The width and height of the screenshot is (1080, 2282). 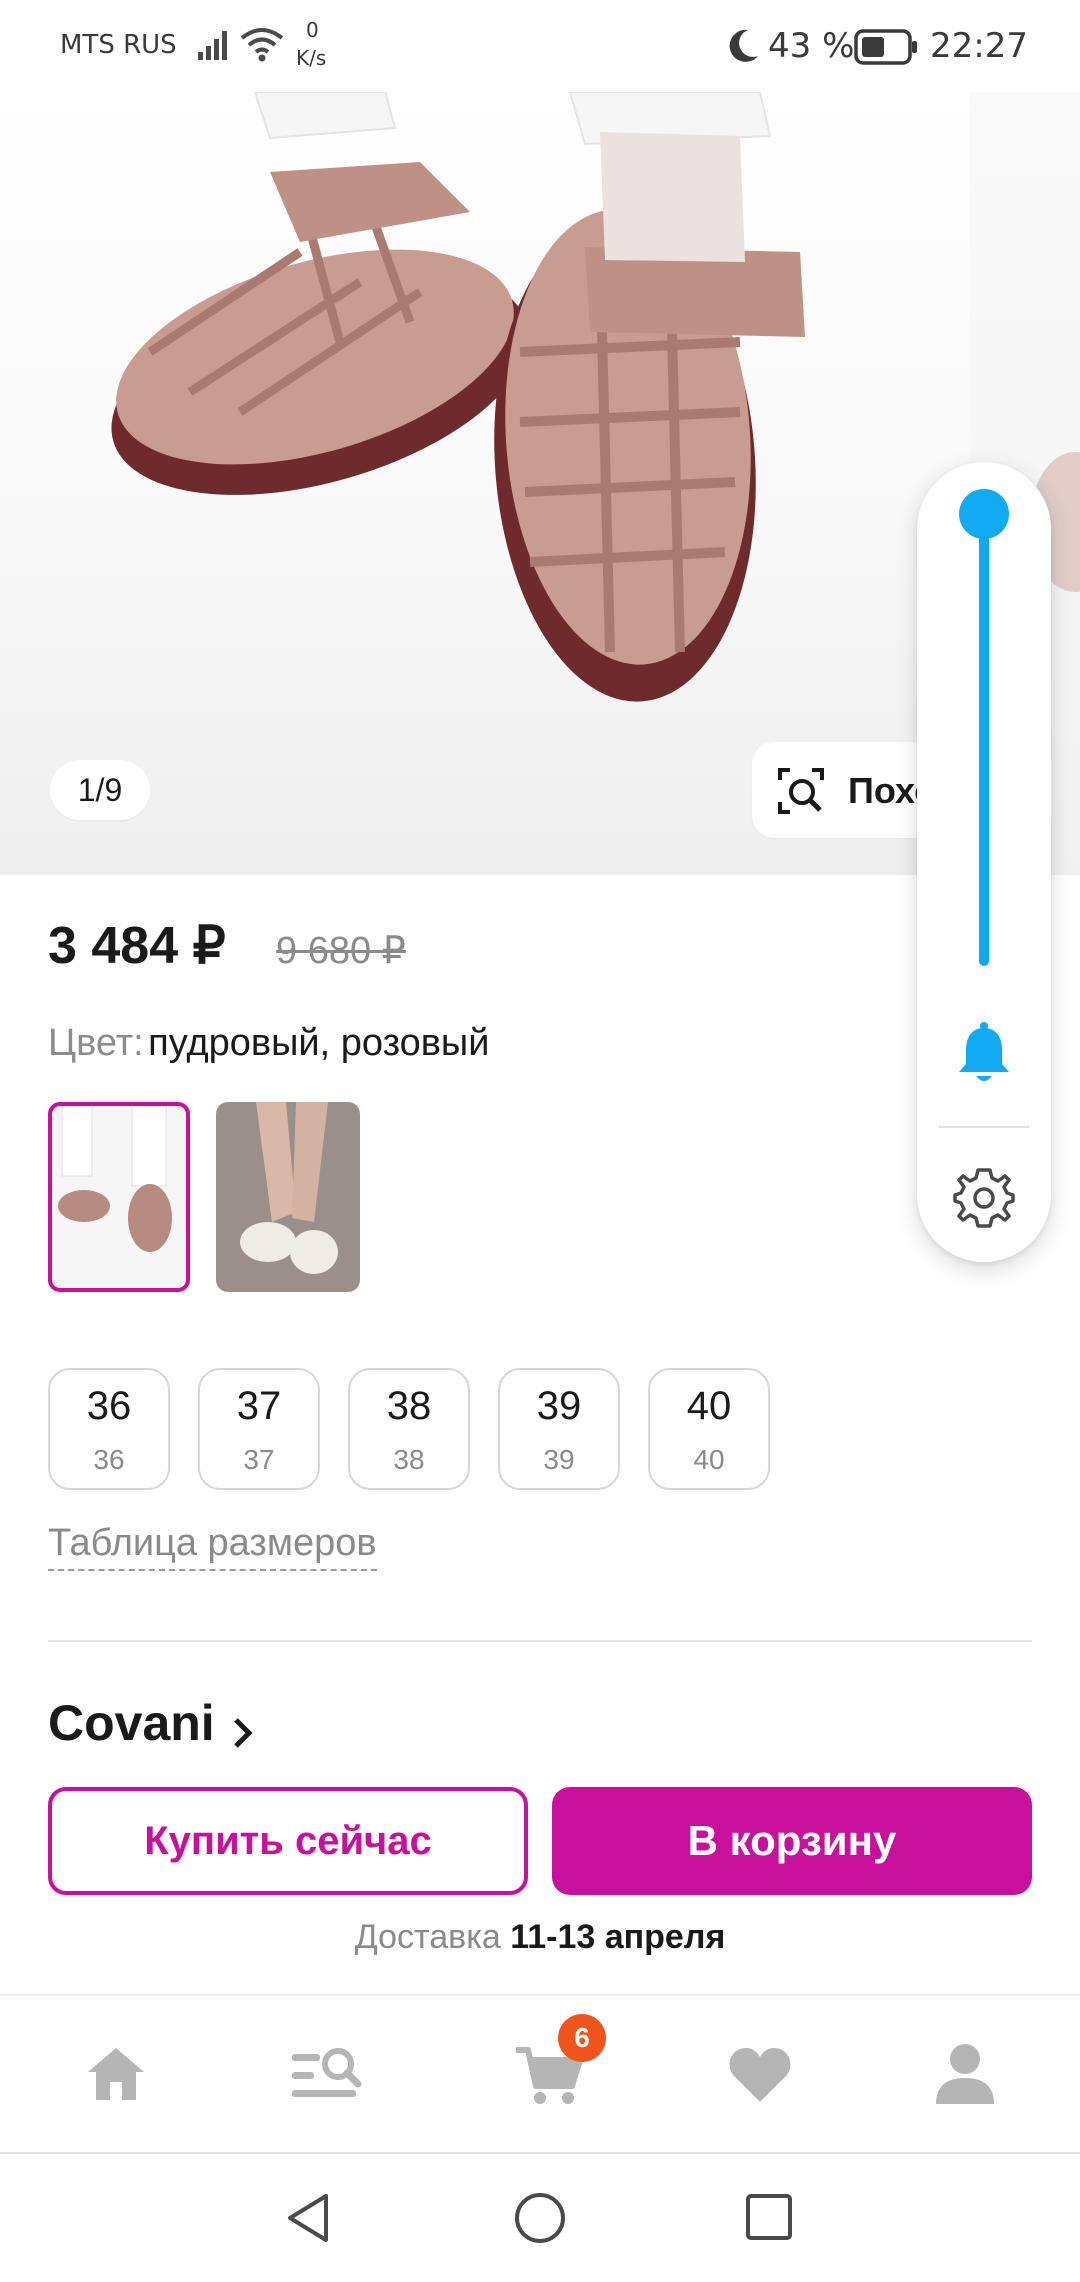 What do you see at coordinates (259, 1429) in the screenshot?
I see `size-option-37: 37 37` at bounding box center [259, 1429].